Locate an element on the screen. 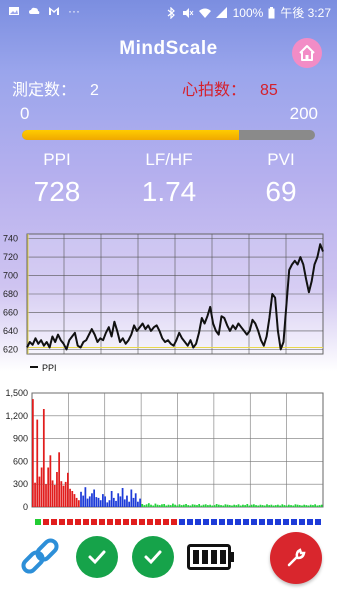  status-bar: ··· 100% 午後 3:27 is located at coordinates (168, 11).